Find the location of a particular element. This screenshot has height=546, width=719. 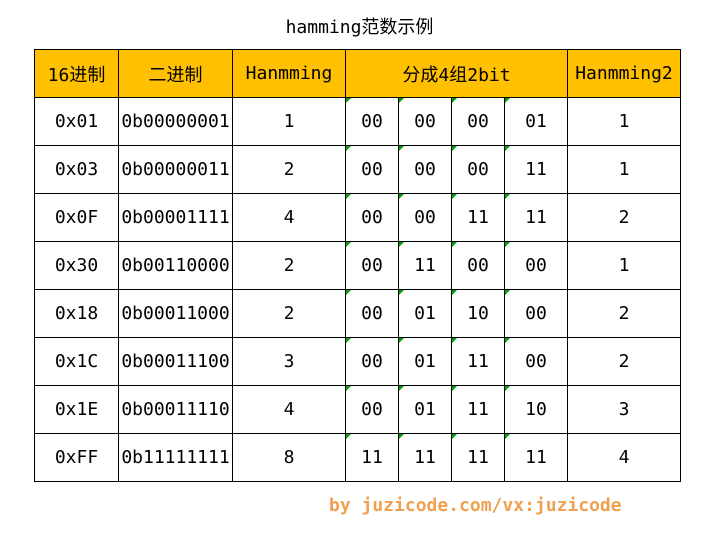

table-row: 0xFF 0b11111111 8 11 11 11 11 4 is located at coordinates (357, 457).